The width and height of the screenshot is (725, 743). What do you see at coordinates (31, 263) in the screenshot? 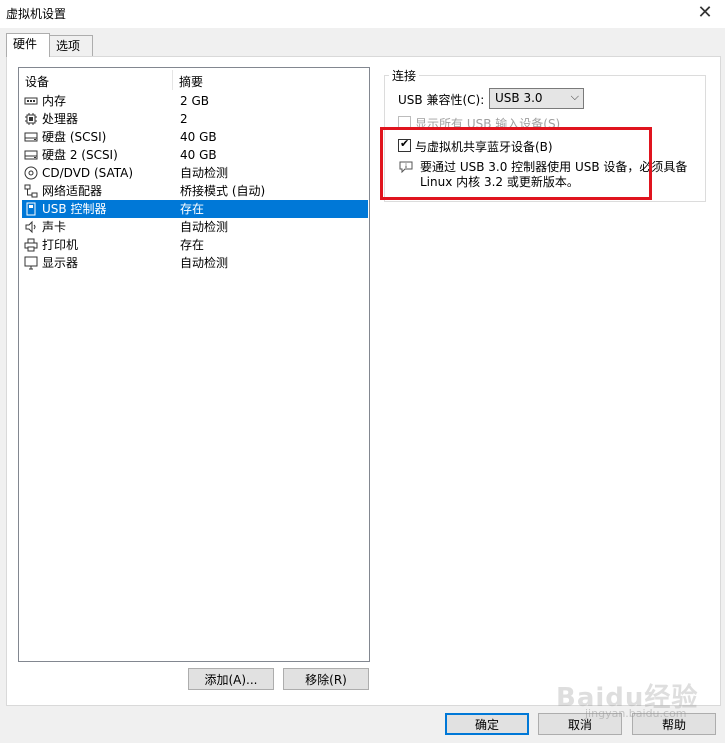
I see `display-icon` at bounding box center [31, 263].